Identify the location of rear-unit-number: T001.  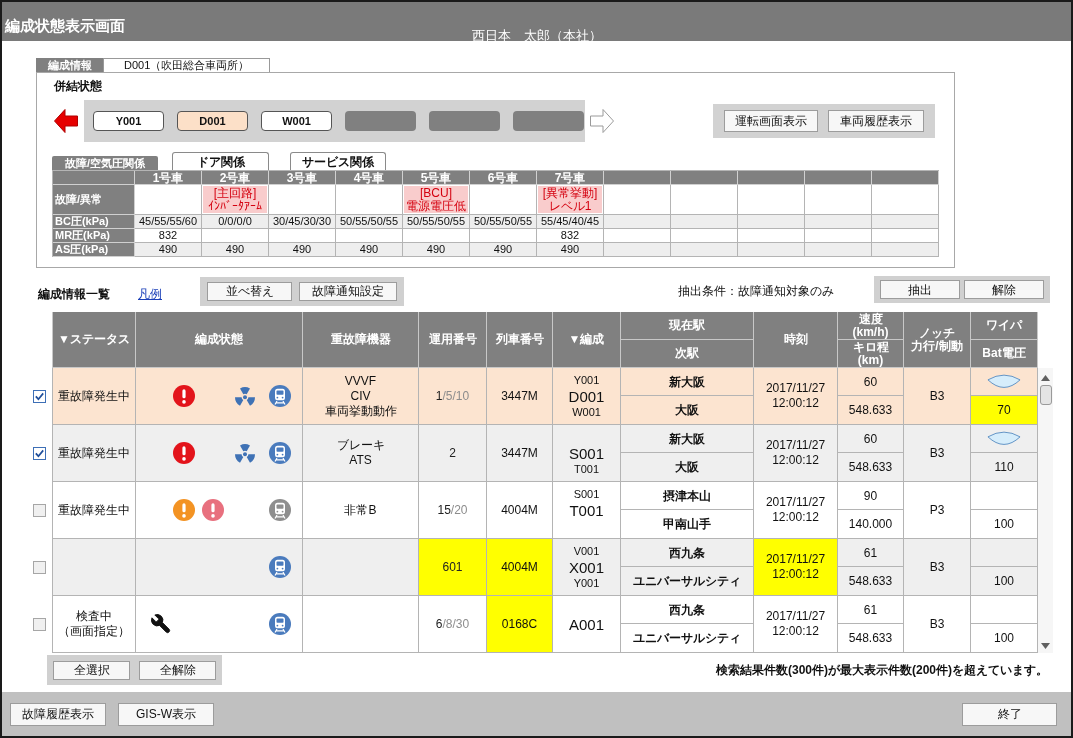
(586, 469).